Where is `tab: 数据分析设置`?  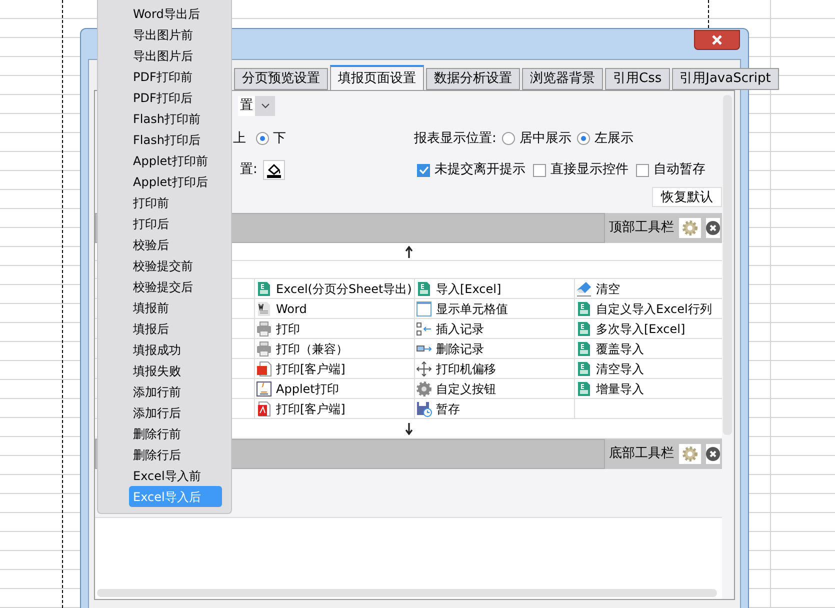
tab: 数据分析设置 is located at coordinates (473, 79).